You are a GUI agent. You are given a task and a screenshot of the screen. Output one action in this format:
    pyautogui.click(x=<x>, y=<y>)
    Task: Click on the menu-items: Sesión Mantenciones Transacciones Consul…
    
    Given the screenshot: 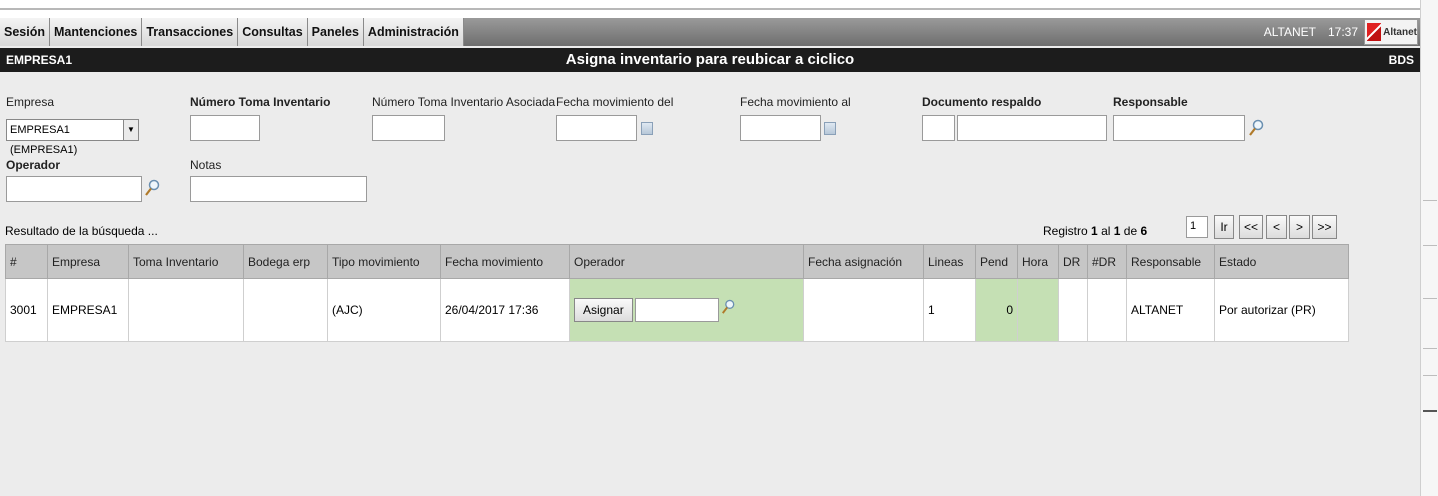 What is the action you would take?
    pyautogui.click(x=232, y=32)
    